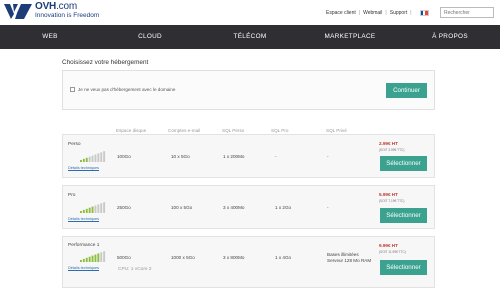 The width and height of the screenshot is (500, 288). I want to click on link-support: Support, so click(399, 13).